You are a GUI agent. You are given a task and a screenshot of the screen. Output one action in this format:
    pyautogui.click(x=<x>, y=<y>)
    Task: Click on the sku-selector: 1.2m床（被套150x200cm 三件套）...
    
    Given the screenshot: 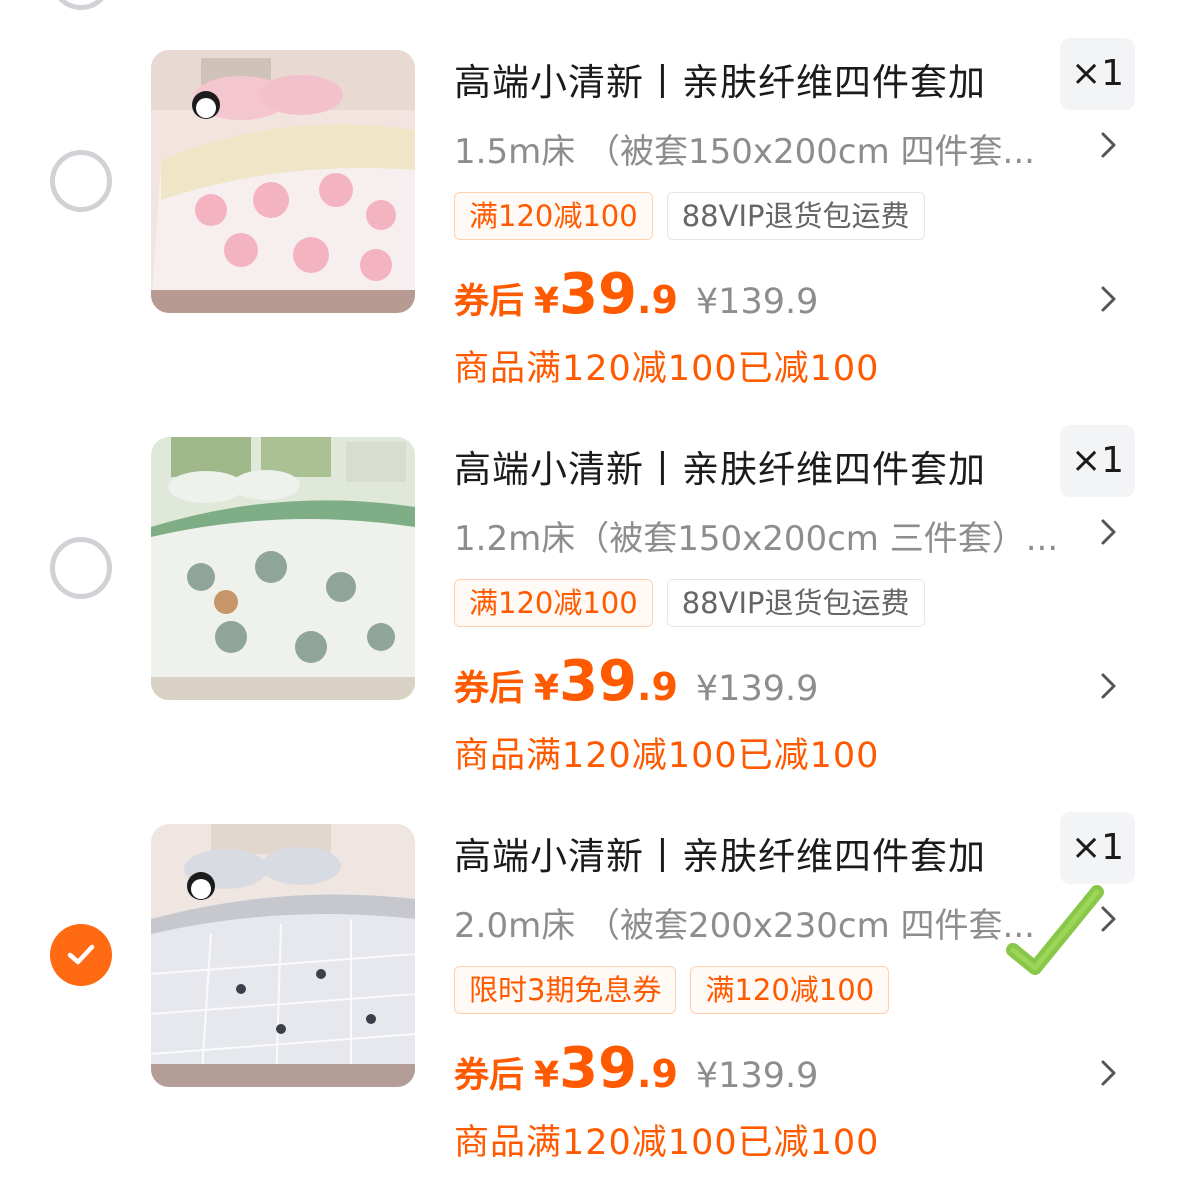 What is the action you would take?
    pyautogui.click(x=756, y=535)
    